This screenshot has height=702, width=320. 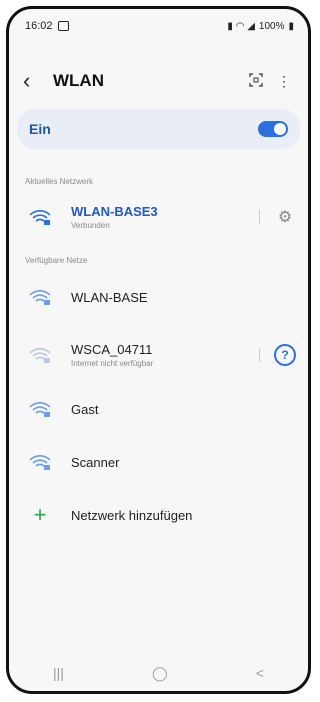 I want to click on network-name: WLAN-BASE, so click(x=109, y=297).